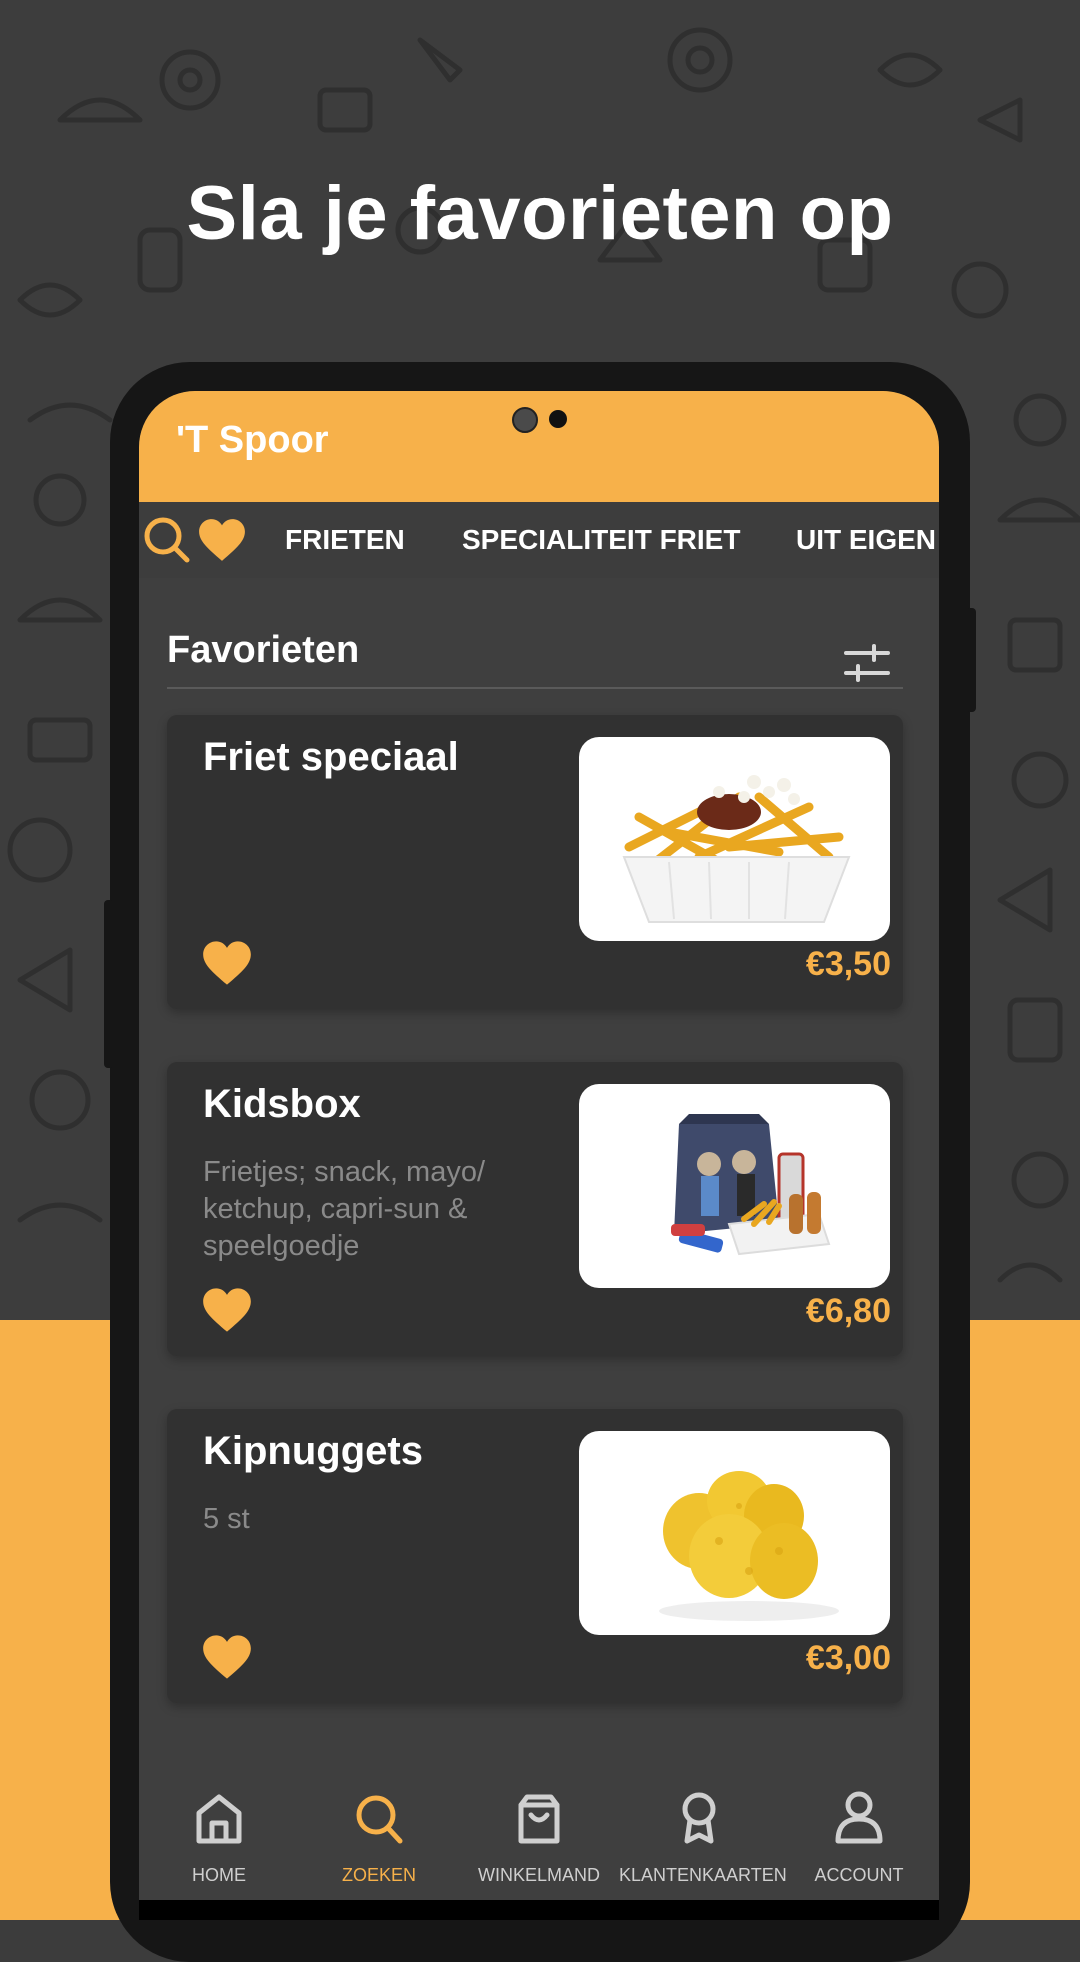 The width and height of the screenshot is (1080, 1962). What do you see at coordinates (226, 1519) in the screenshot?
I see `product-description: 5 st` at bounding box center [226, 1519].